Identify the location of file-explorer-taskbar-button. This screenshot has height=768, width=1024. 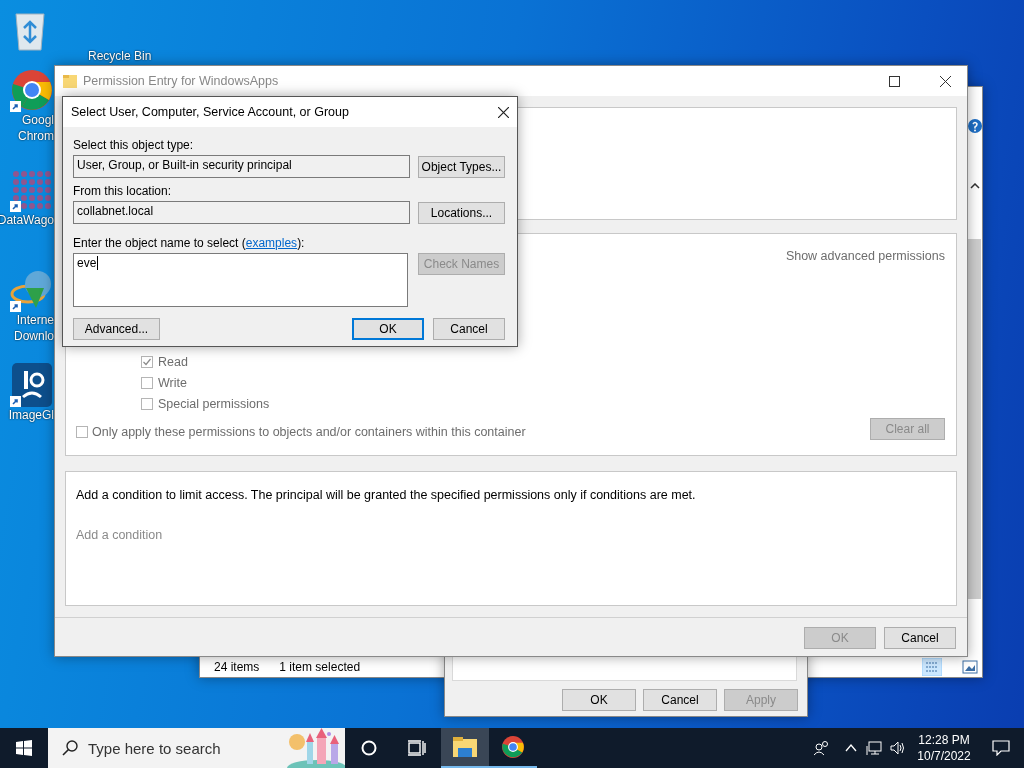
(465, 748).